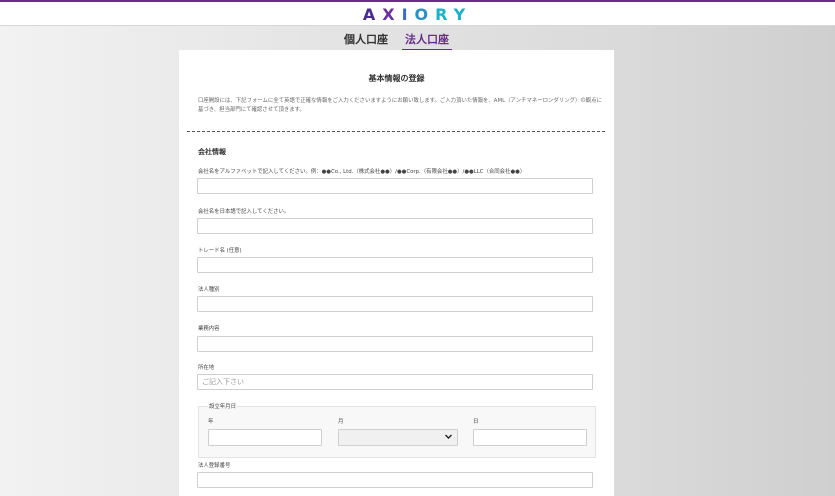  What do you see at coordinates (463, 14) in the screenshot?
I see `logo-letter: Y` at bounding box center [463, 14].